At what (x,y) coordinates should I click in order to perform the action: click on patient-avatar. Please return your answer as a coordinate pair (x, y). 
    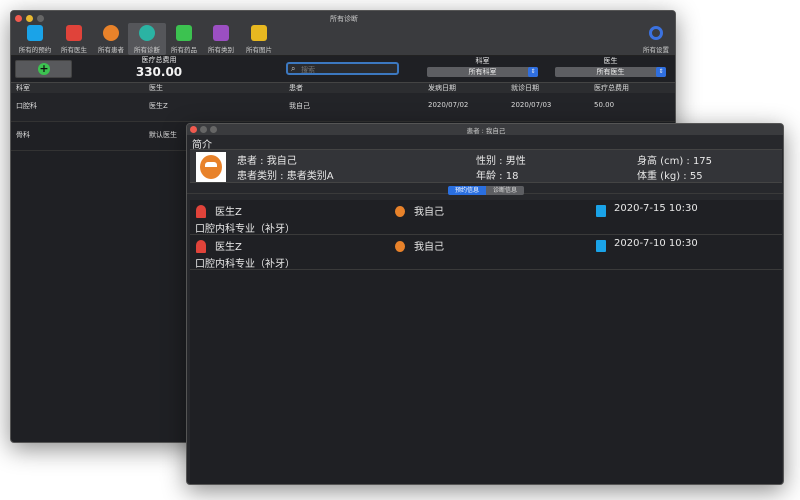
    Looking at the image, I should click on (211, 167).